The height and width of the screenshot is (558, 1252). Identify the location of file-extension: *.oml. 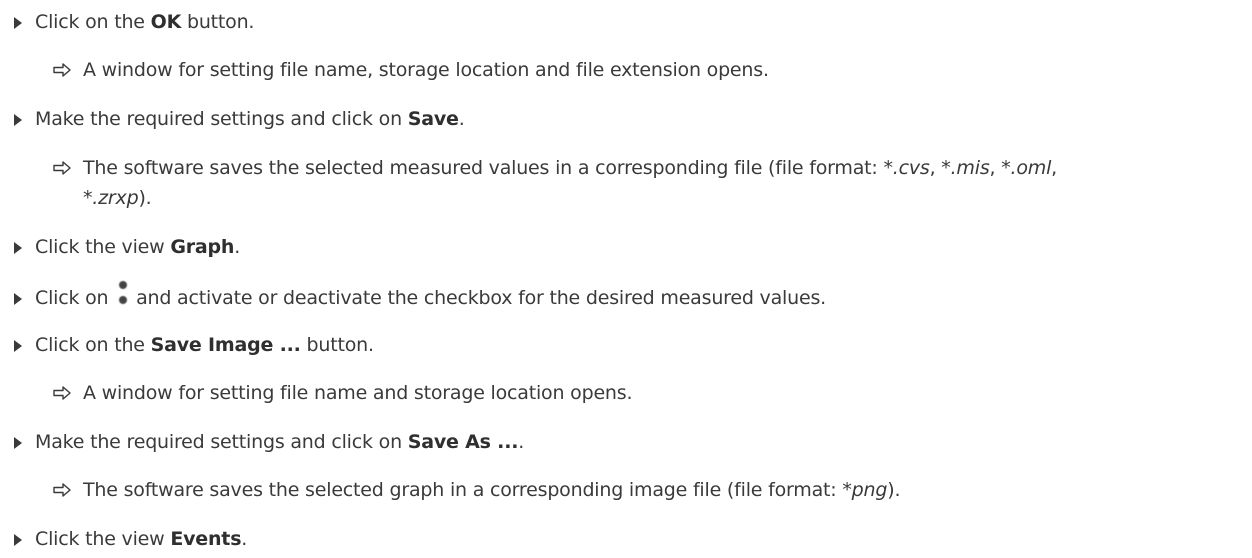
(1026, 168).